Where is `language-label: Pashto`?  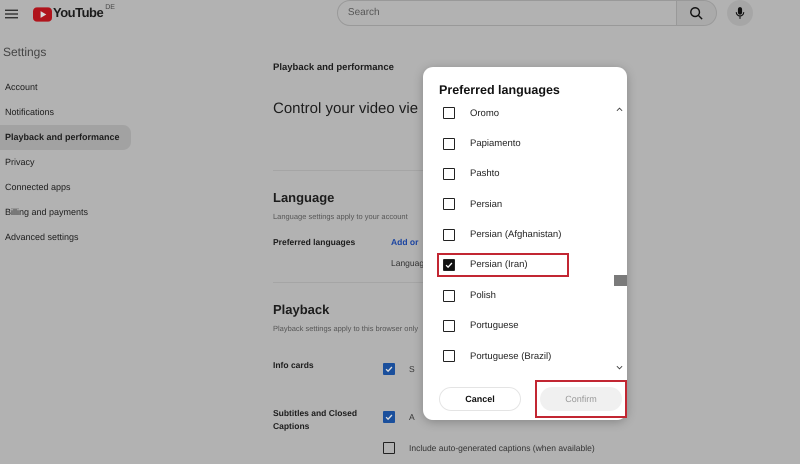 language-label: Pashto is located at coordinates (485, 174).